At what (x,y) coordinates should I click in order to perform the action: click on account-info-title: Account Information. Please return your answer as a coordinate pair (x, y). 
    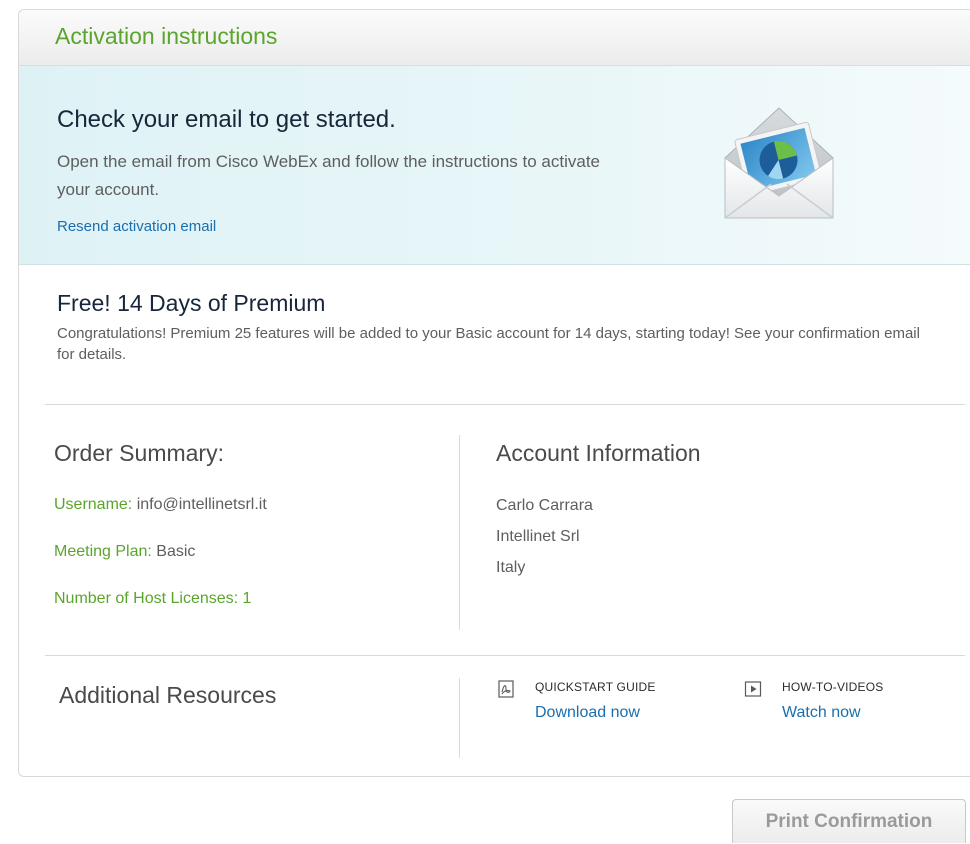
    Looking at the image, I should click on (598, 453).